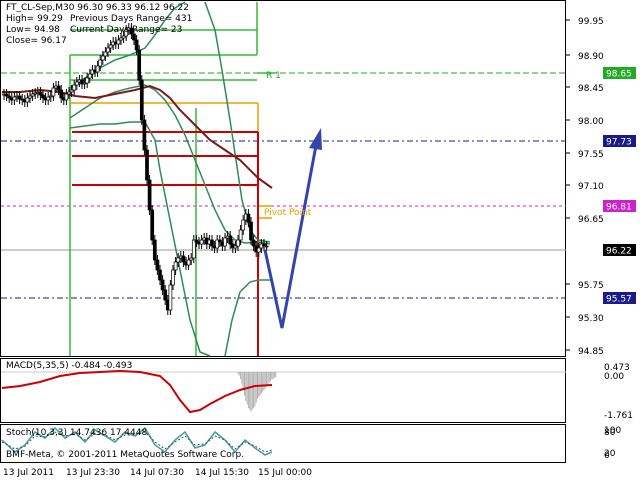 This screenshot has height=480, width=640. What do you see at coordinates (131, 19) in the screenshot?
I see `previous-days-range: Previous Days Range= 431` at bounding box center [131, 19].